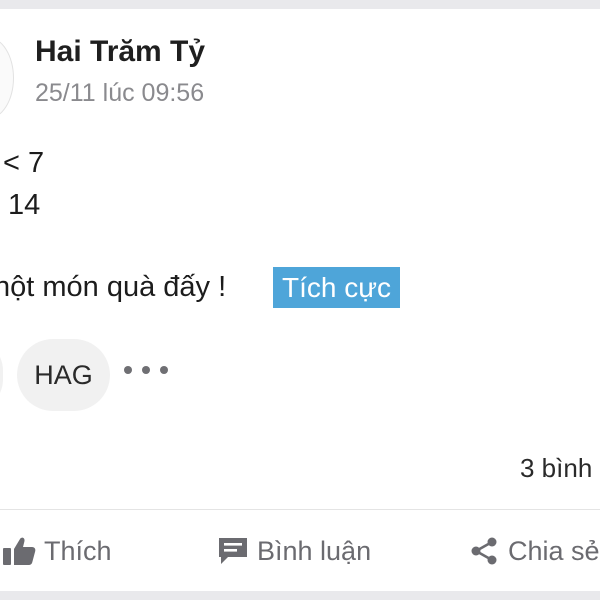 The width and height of the screenshot is (600, 600). What do you see at coordinates (78, 550) in the screenshot?
I see `like-label: Thích` at bounding box center [78, 550].